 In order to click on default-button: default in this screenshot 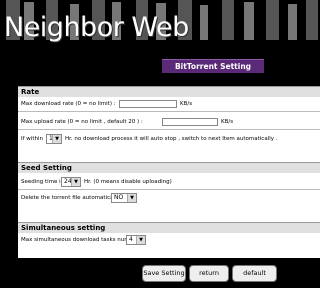, I will do `click(254, 273)`.